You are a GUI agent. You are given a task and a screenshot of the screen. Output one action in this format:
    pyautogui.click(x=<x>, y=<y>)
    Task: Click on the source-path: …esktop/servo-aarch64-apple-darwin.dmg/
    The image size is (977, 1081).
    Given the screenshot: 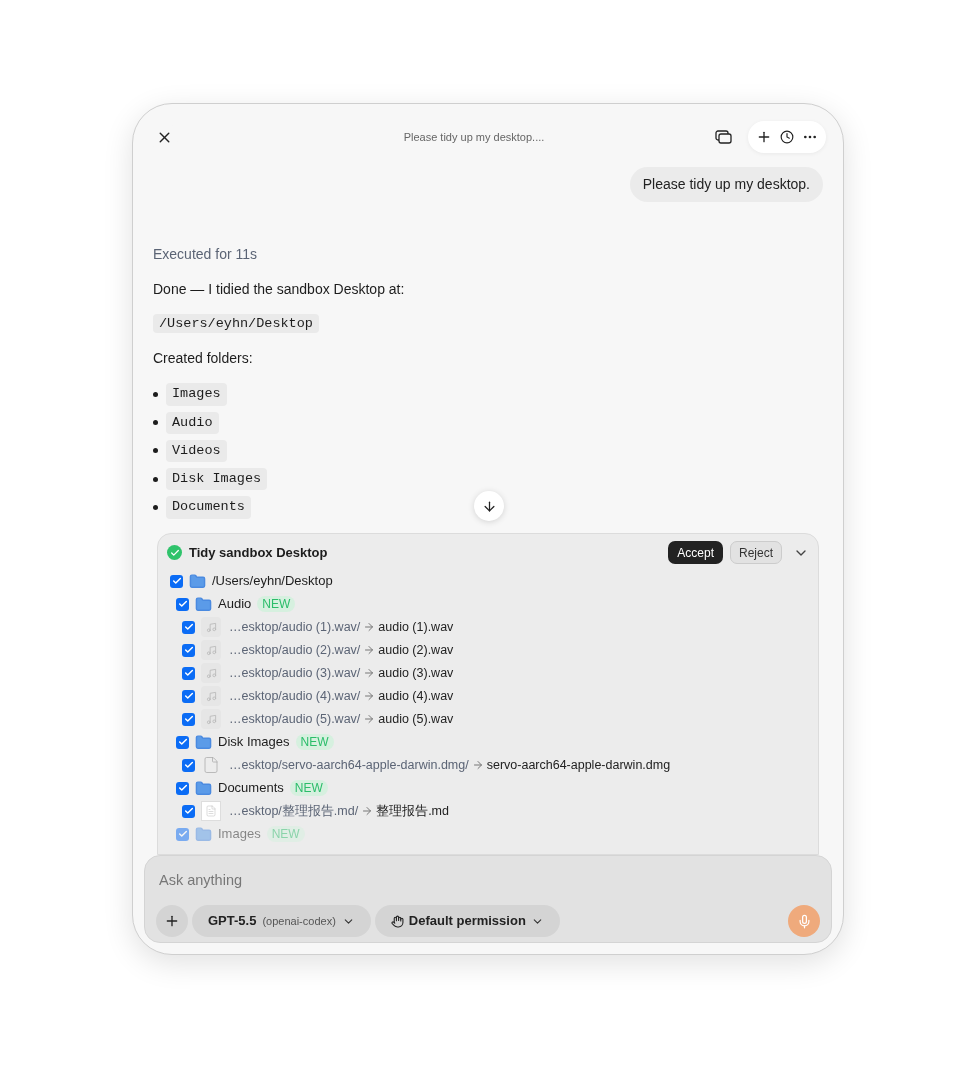 What is the action you would take?
    pyautogui.click(x=349, y=765)
    